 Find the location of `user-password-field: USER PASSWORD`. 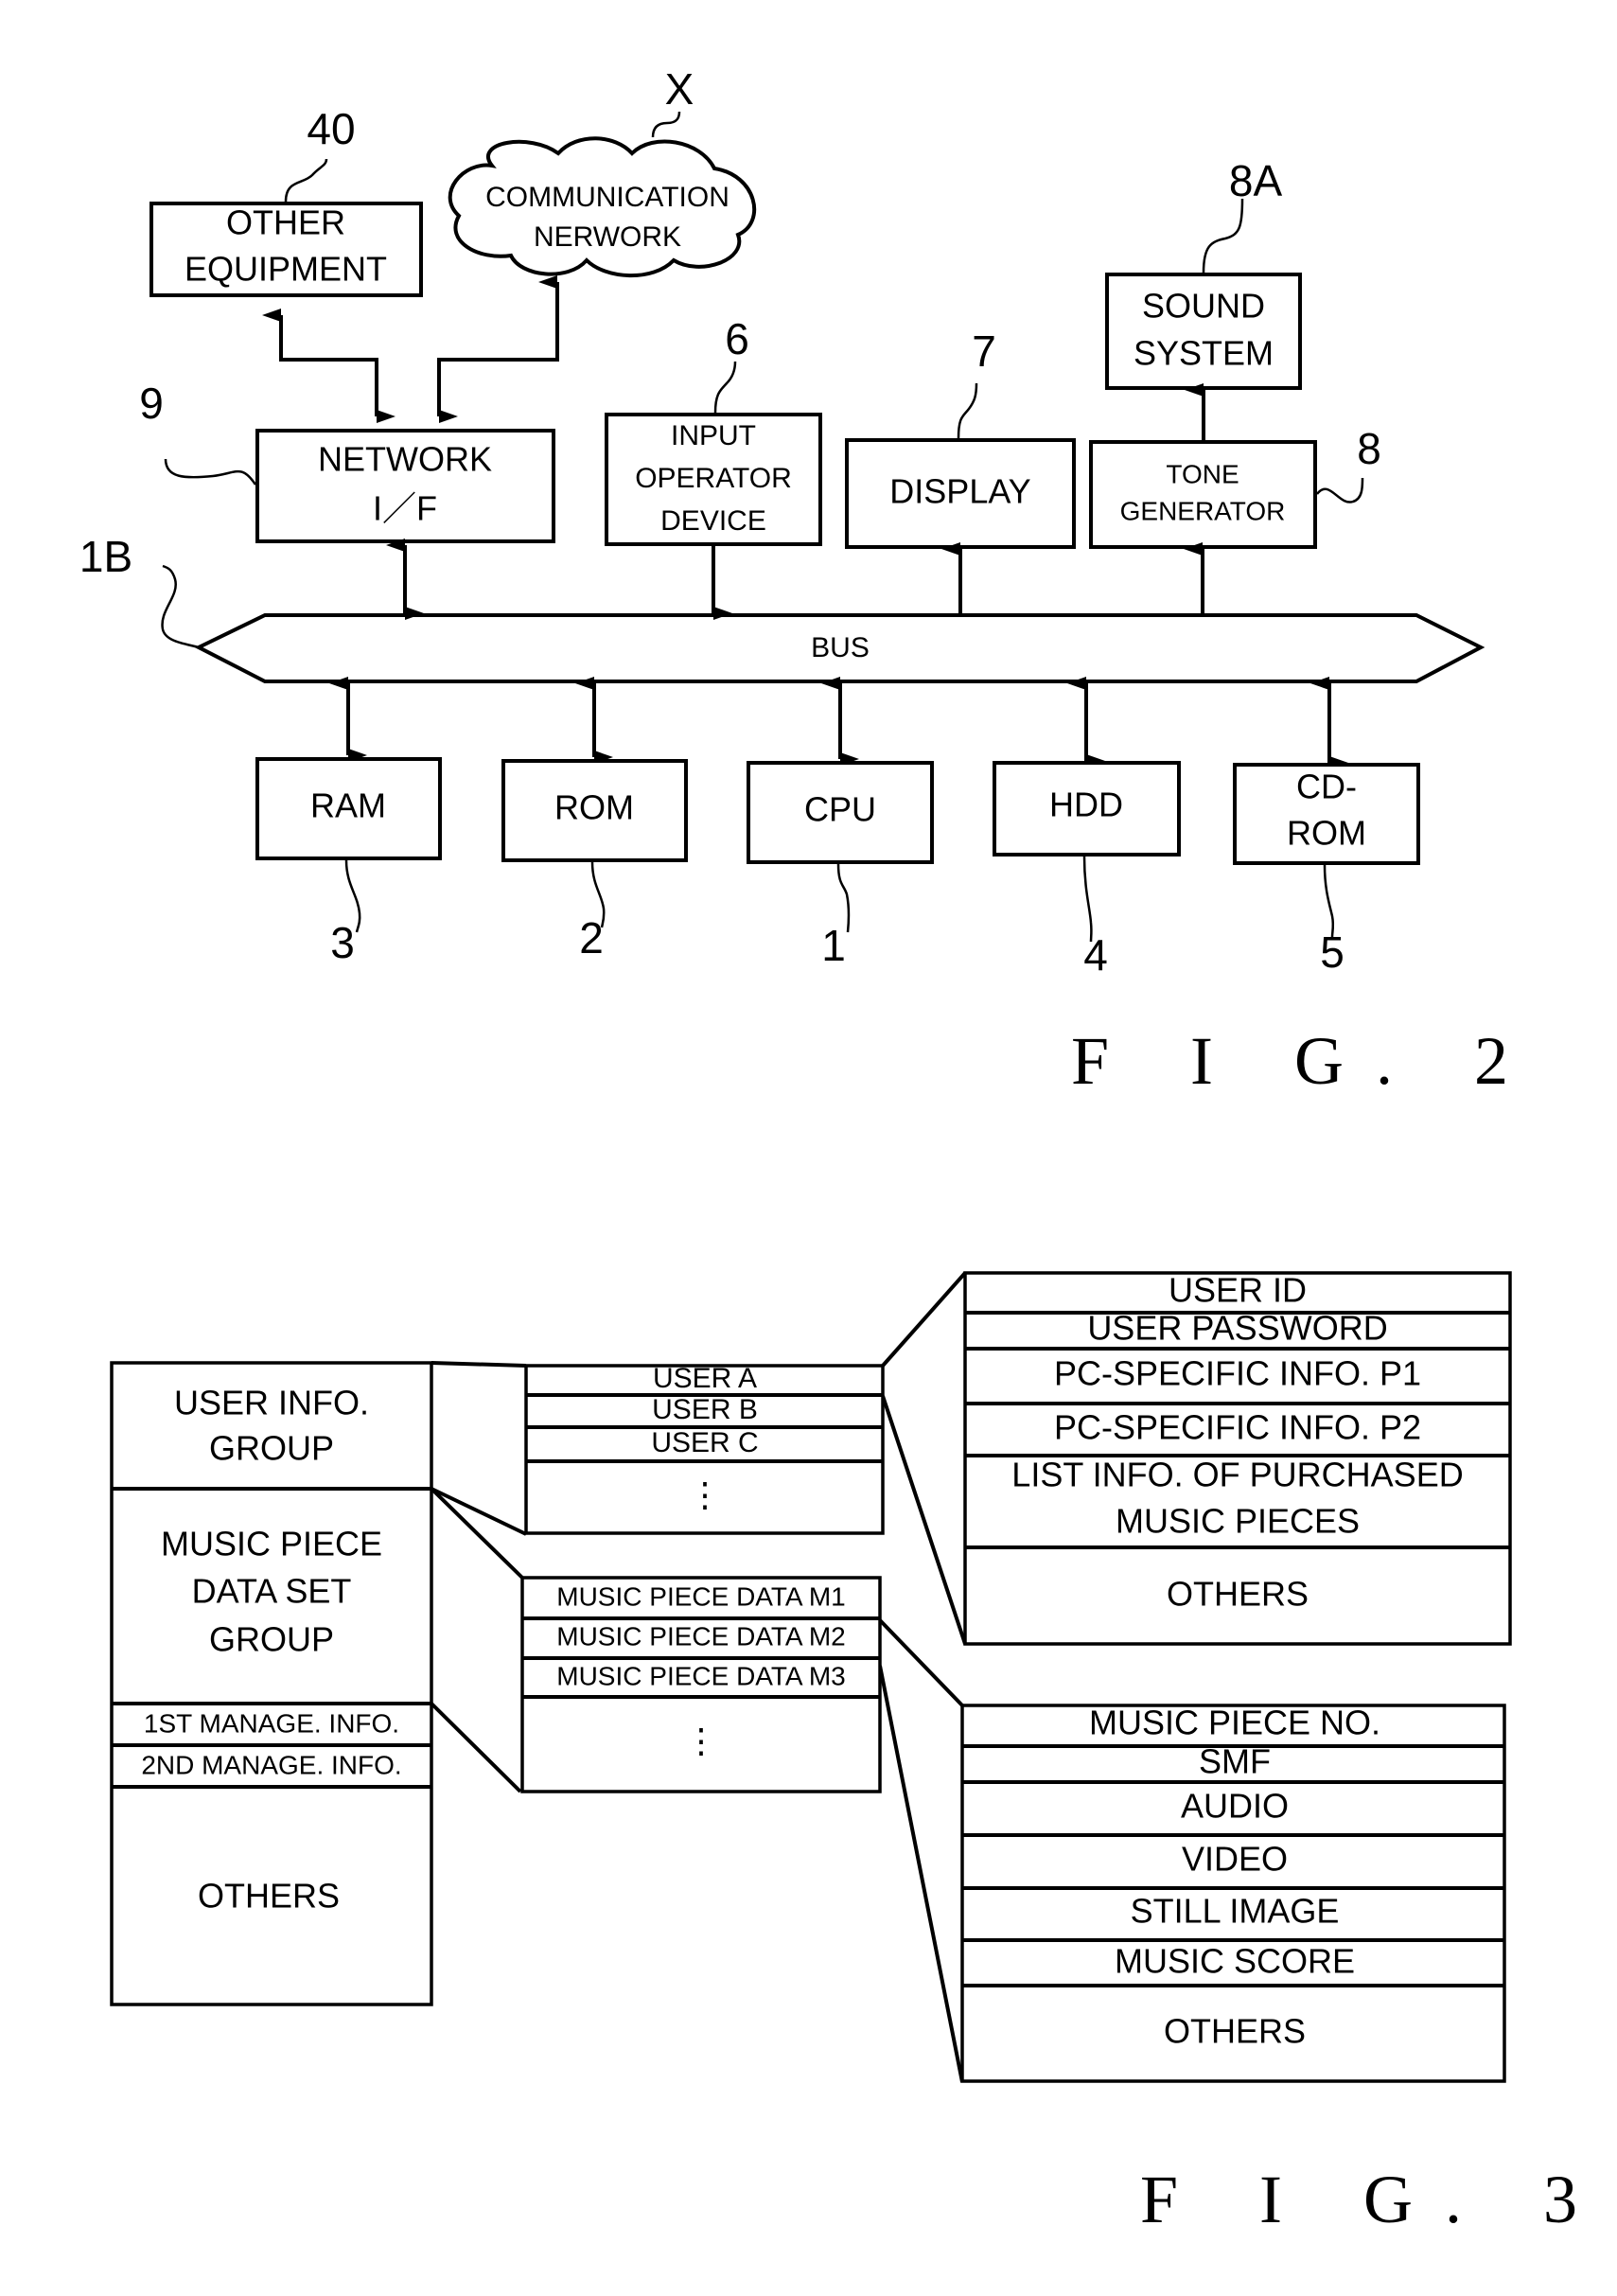

user-password-field: USER PASSWORD is located at coordinates (1237, 1328).